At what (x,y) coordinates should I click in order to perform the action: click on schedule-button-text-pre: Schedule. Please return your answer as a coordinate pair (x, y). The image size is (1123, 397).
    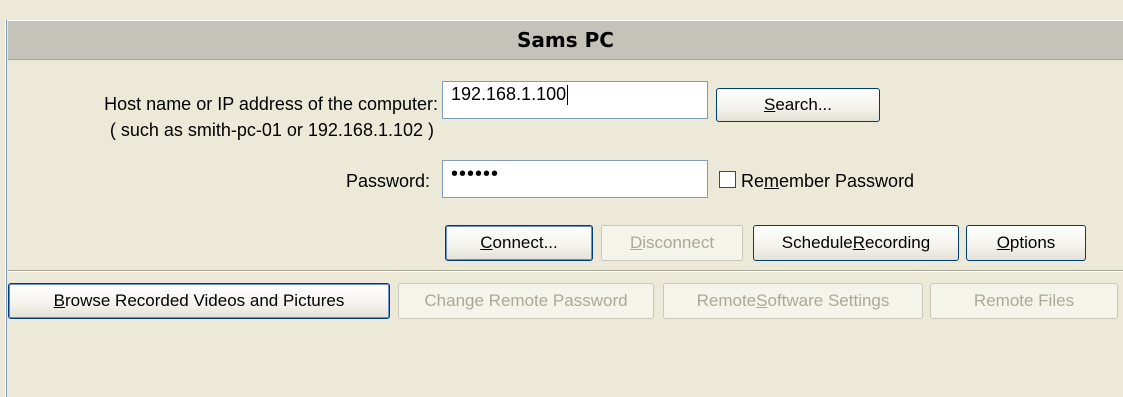
    Looking at the image, I should click on (817, 242).